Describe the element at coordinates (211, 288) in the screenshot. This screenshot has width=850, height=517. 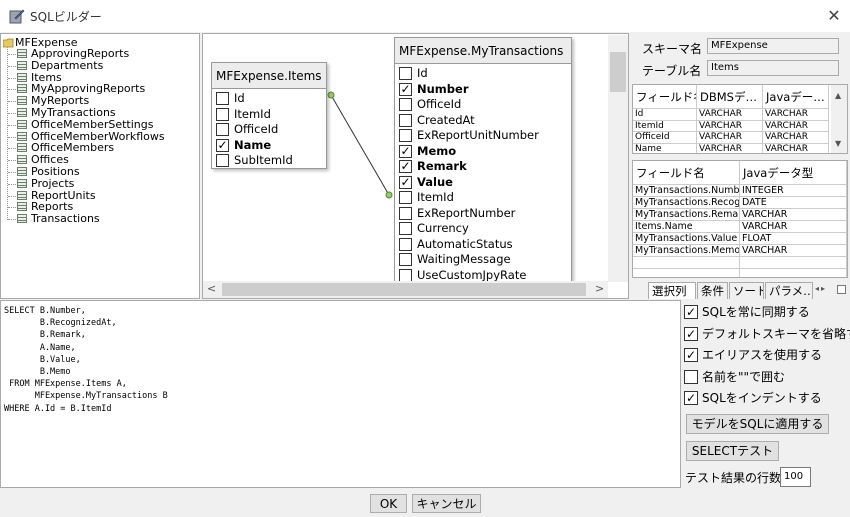
I see `scroll-left-arrow: <` at that location.